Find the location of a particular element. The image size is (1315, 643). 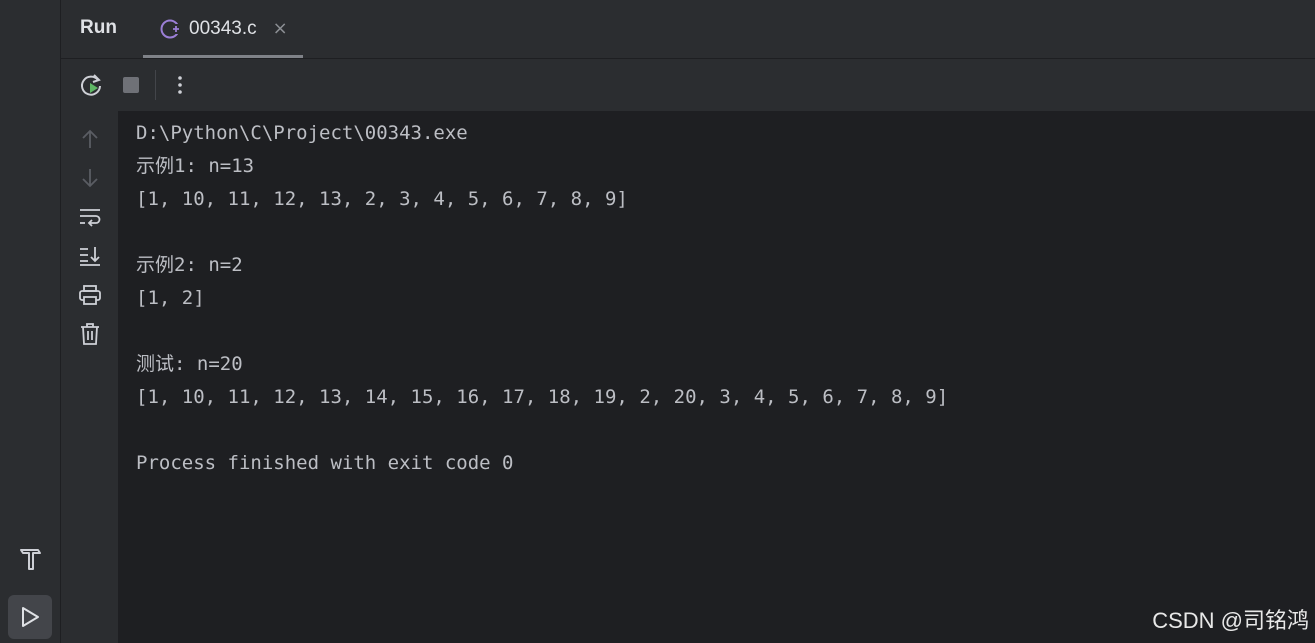

watermark: CSDN @司铭鸿 is located at coordinates (1230, 620).